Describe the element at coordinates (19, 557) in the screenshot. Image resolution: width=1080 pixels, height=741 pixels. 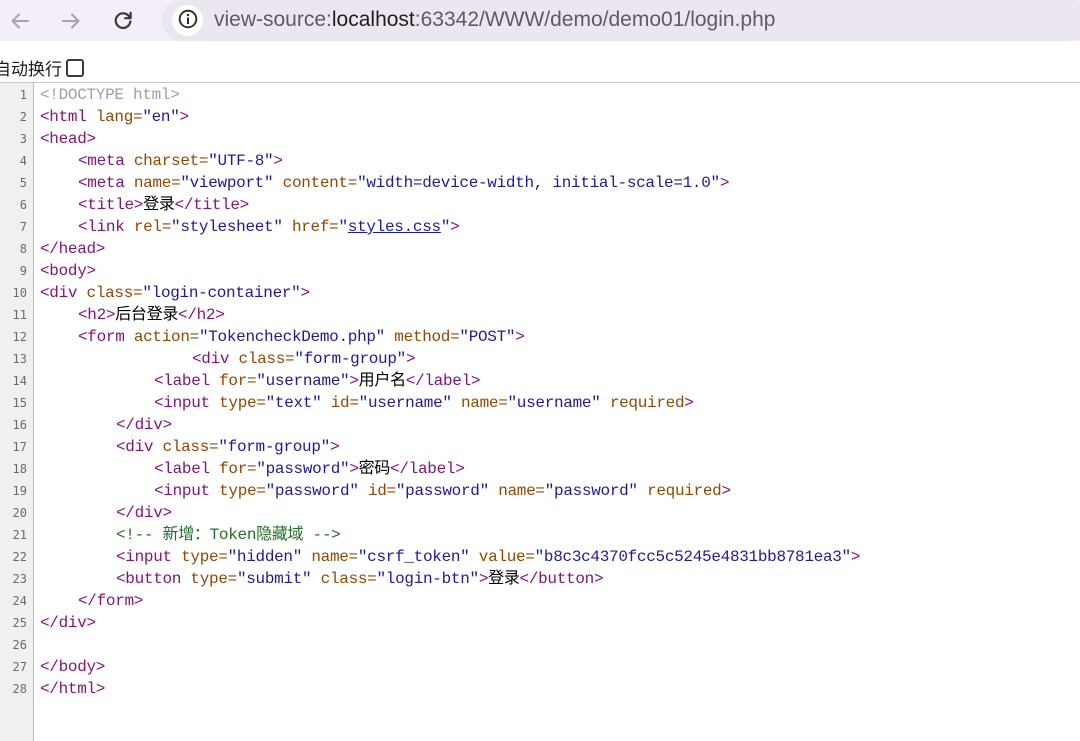
I see `line-number: 22` at that location.